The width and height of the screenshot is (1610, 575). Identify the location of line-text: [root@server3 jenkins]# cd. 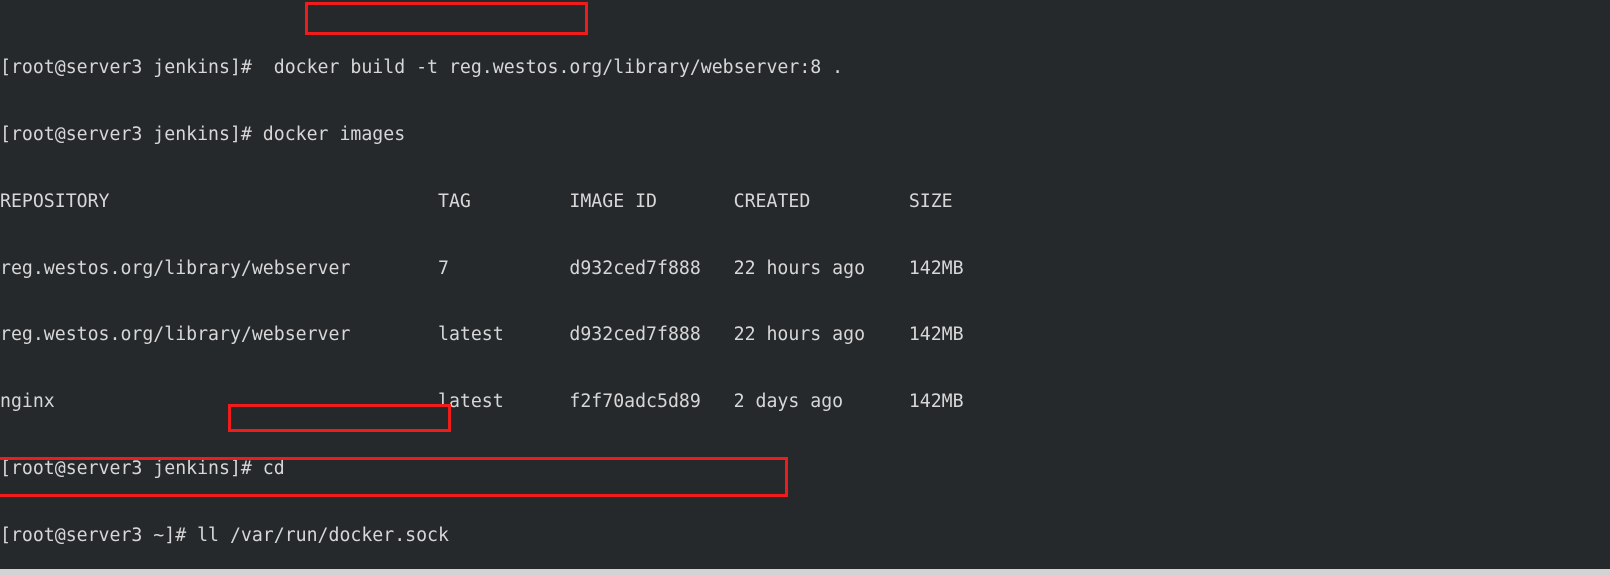
(142, 469).